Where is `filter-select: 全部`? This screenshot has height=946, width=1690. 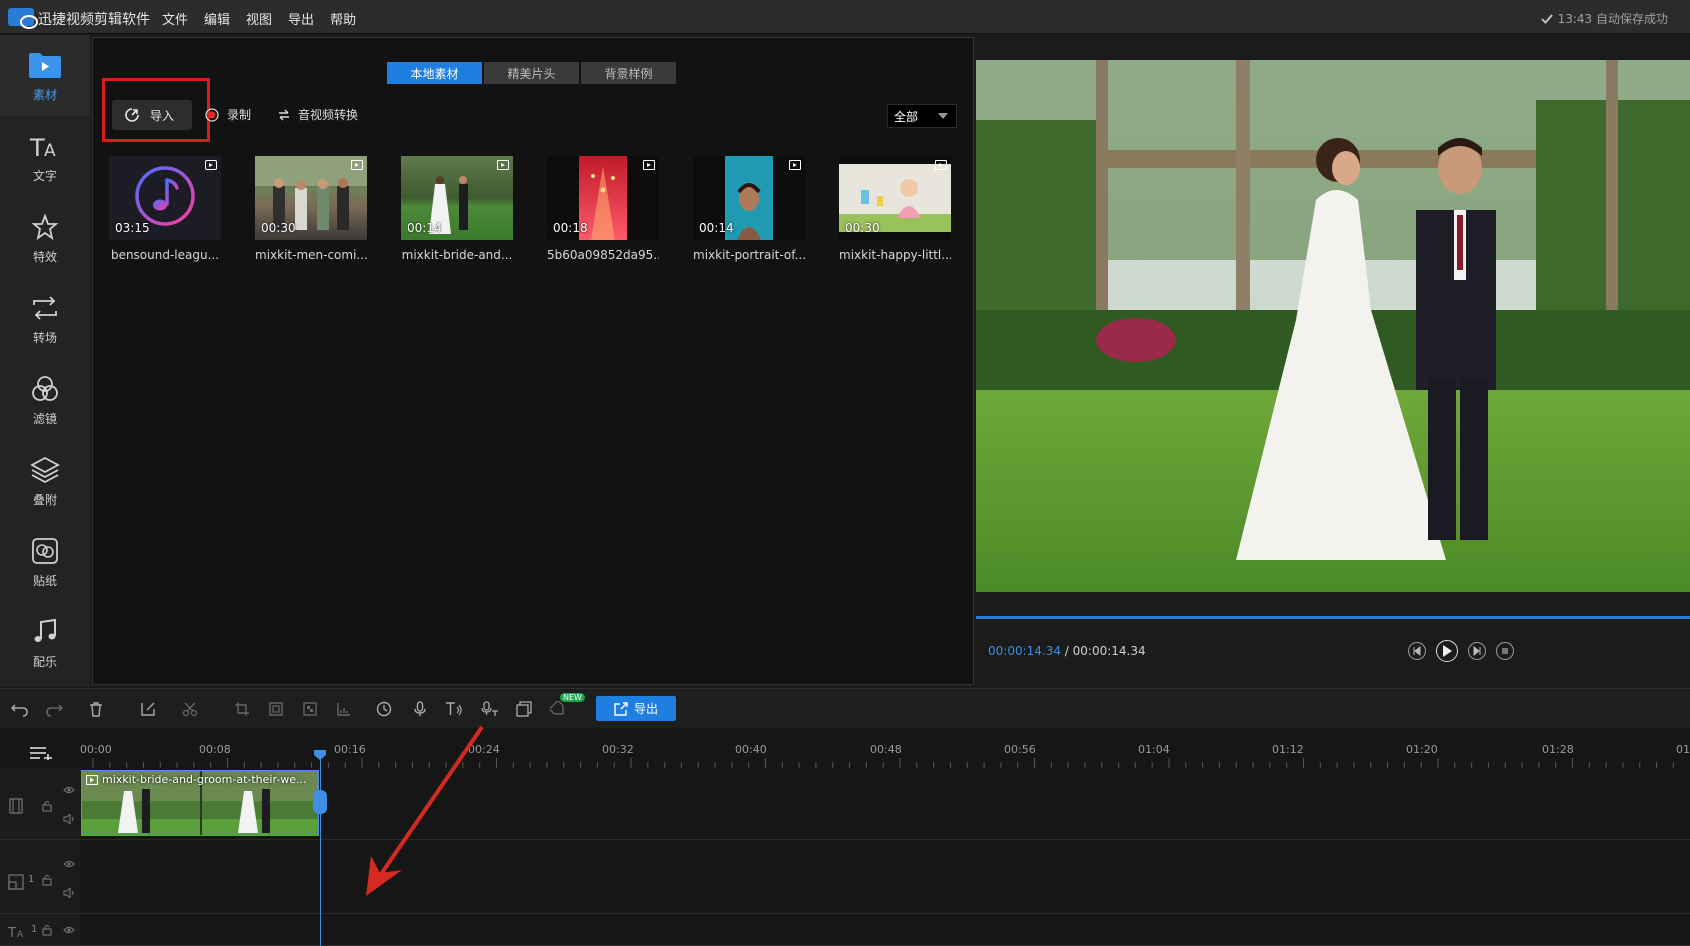
filter-select: 全部 is located at coordinates (922, 116).